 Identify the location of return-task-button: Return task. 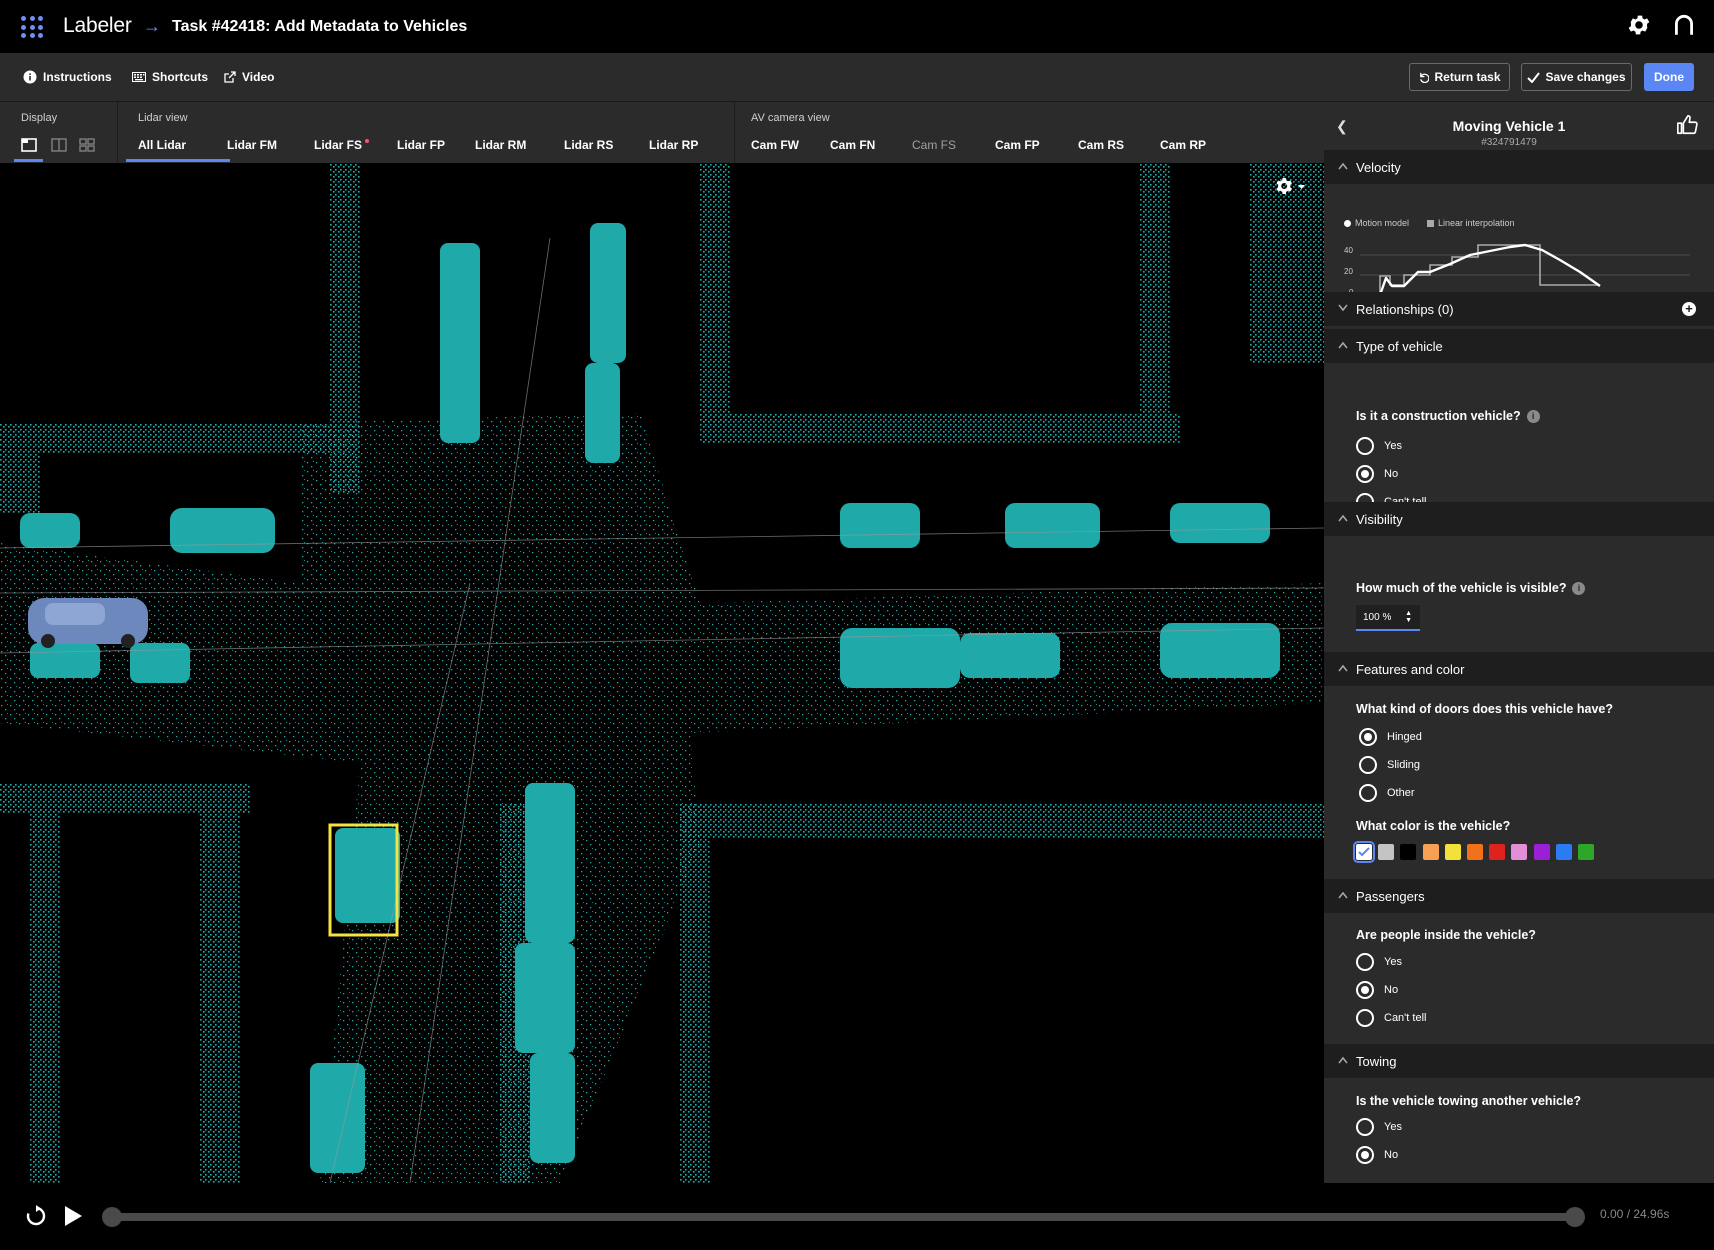
(1459, 77).